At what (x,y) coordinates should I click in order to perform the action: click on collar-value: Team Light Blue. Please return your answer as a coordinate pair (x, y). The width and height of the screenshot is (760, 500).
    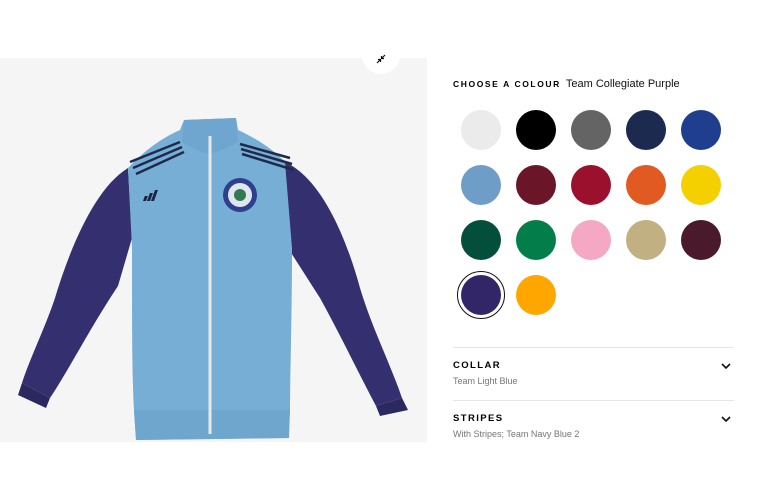
    Looking at the image, I should click on (485, 381).